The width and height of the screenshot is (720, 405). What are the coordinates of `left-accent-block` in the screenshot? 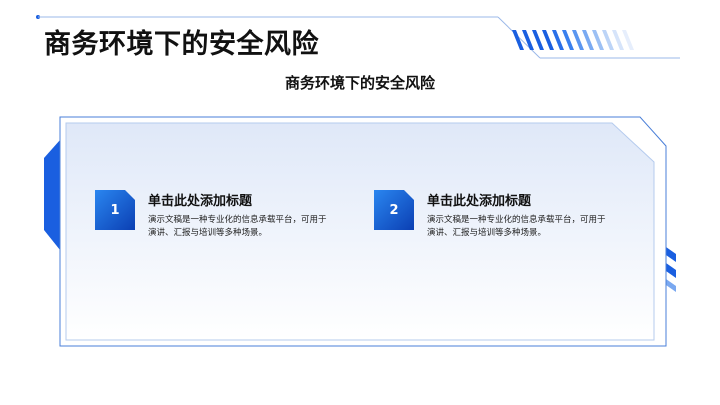 It's located at (52, 195).